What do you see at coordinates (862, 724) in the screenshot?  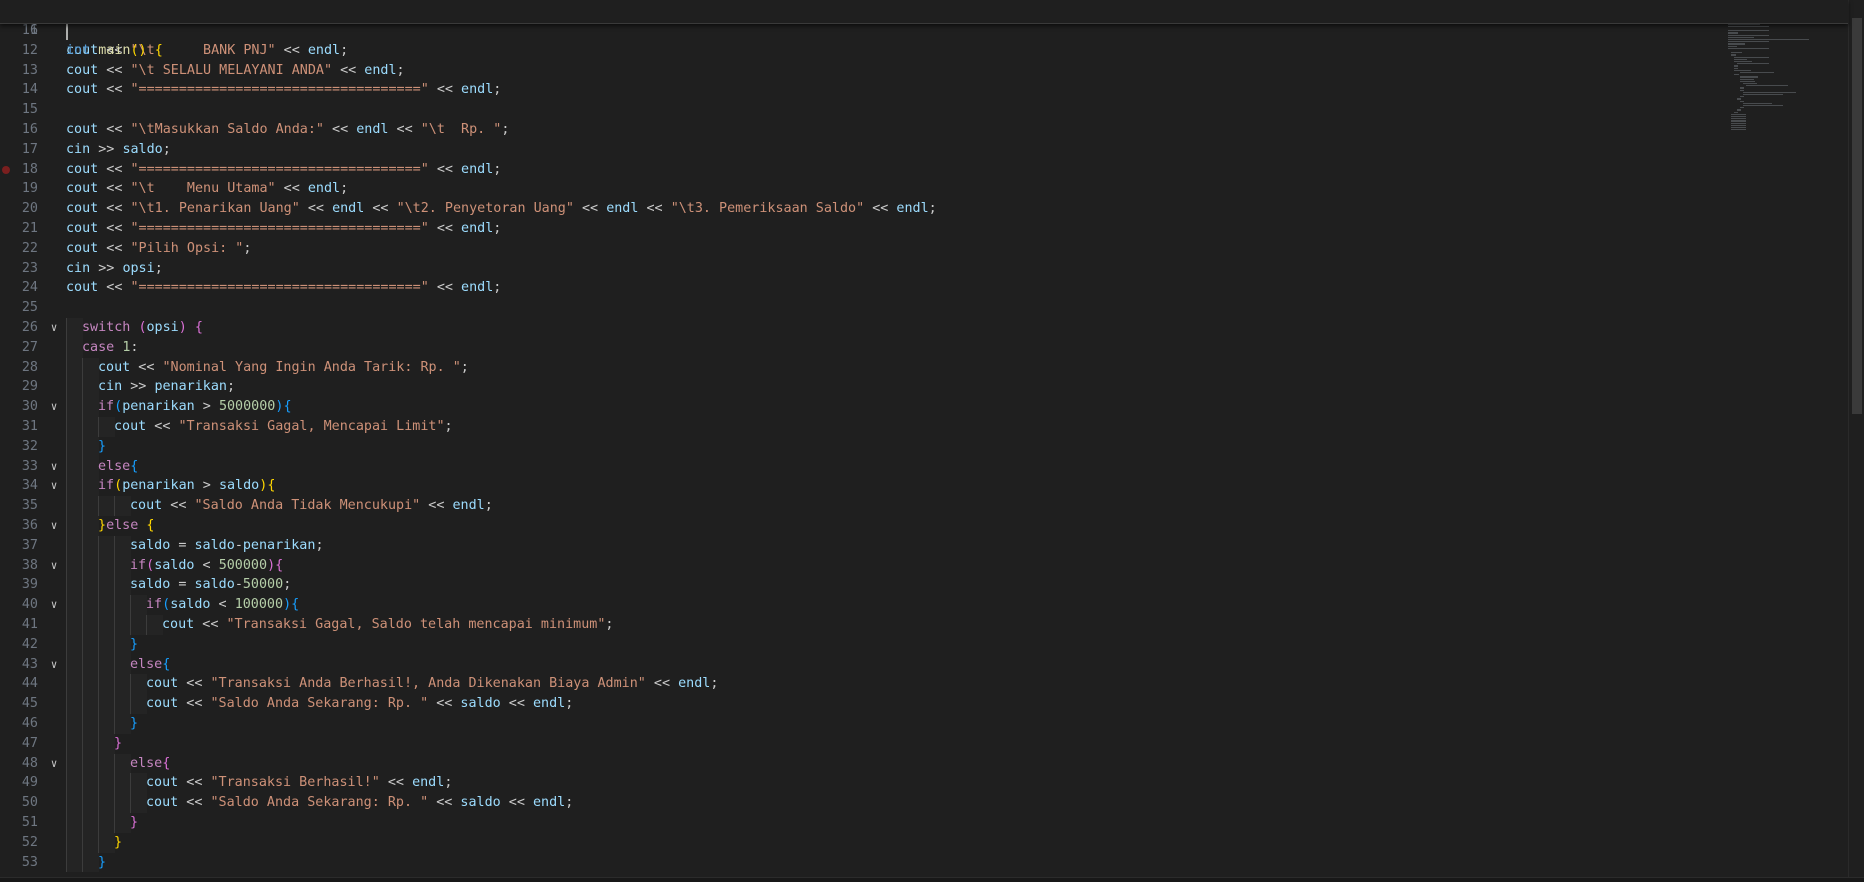 I see `code-line: 46}` at bounding box center [862, 724].